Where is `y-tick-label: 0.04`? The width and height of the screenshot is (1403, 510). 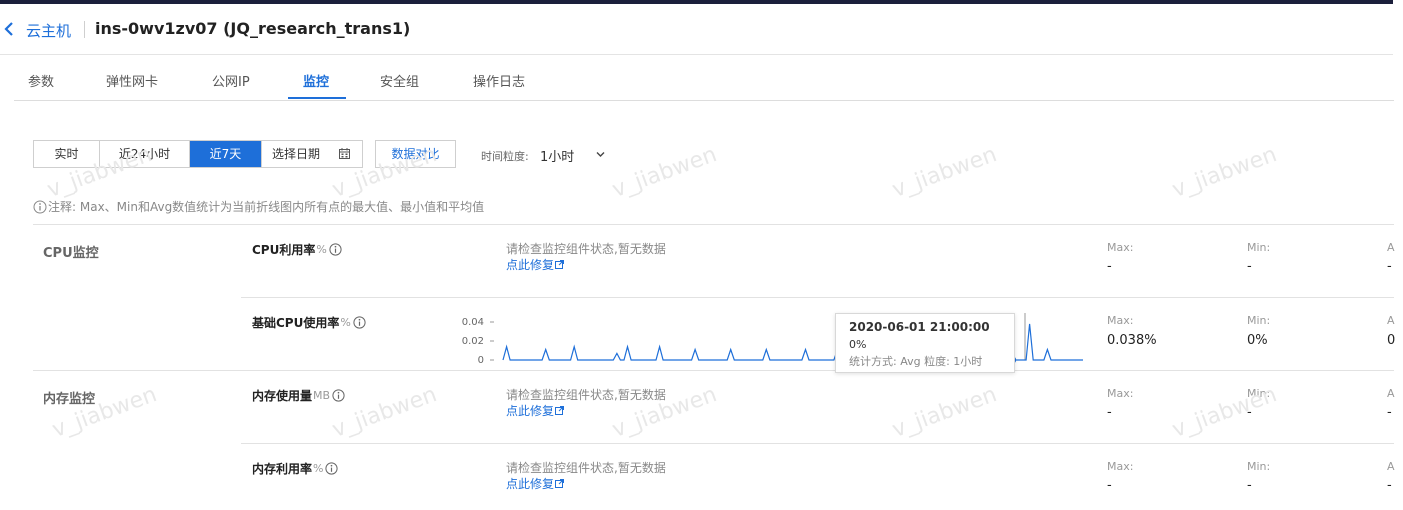
y-tick-label: 0.04 is located at coordinates (473, 322).